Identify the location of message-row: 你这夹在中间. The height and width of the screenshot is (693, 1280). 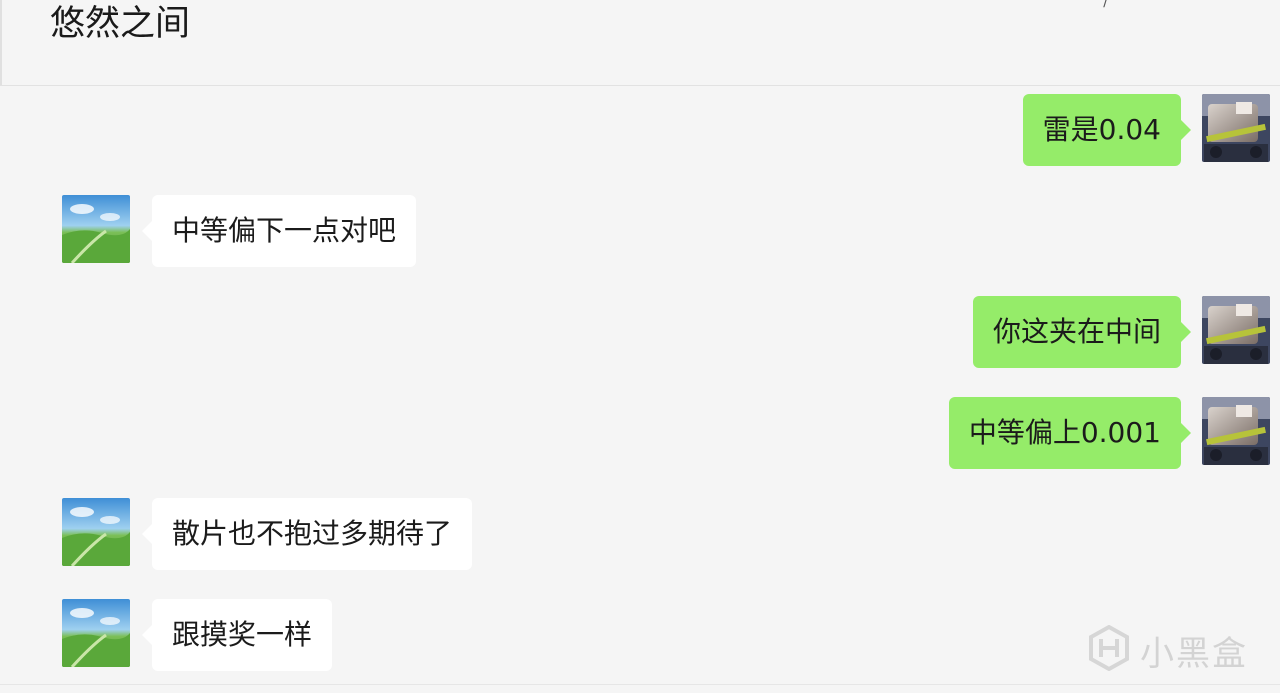
(640, 332).